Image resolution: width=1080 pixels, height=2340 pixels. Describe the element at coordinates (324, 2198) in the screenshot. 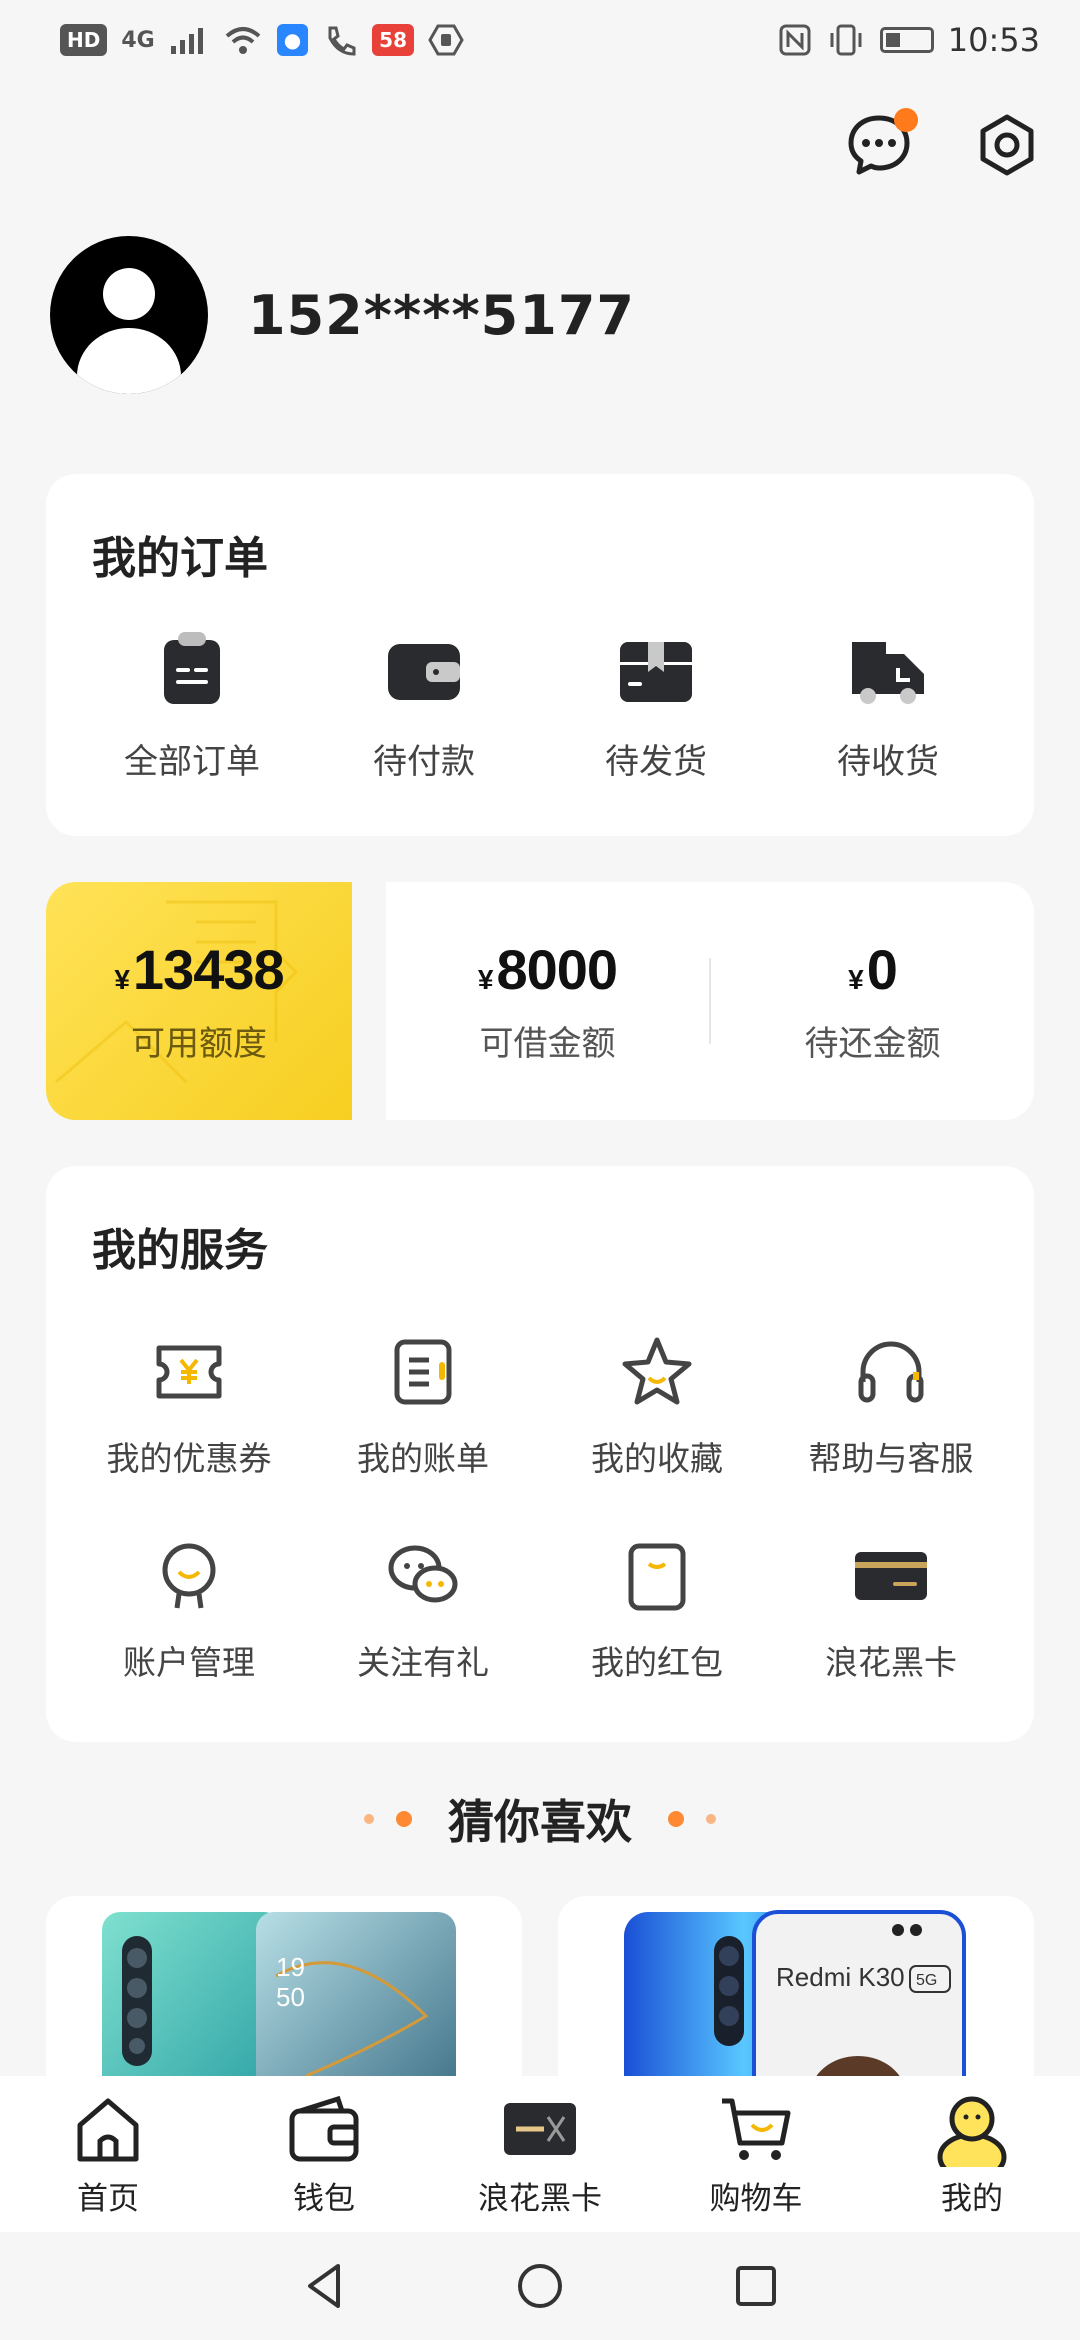

I see `tab-wallet-label: 钱包` at that location.